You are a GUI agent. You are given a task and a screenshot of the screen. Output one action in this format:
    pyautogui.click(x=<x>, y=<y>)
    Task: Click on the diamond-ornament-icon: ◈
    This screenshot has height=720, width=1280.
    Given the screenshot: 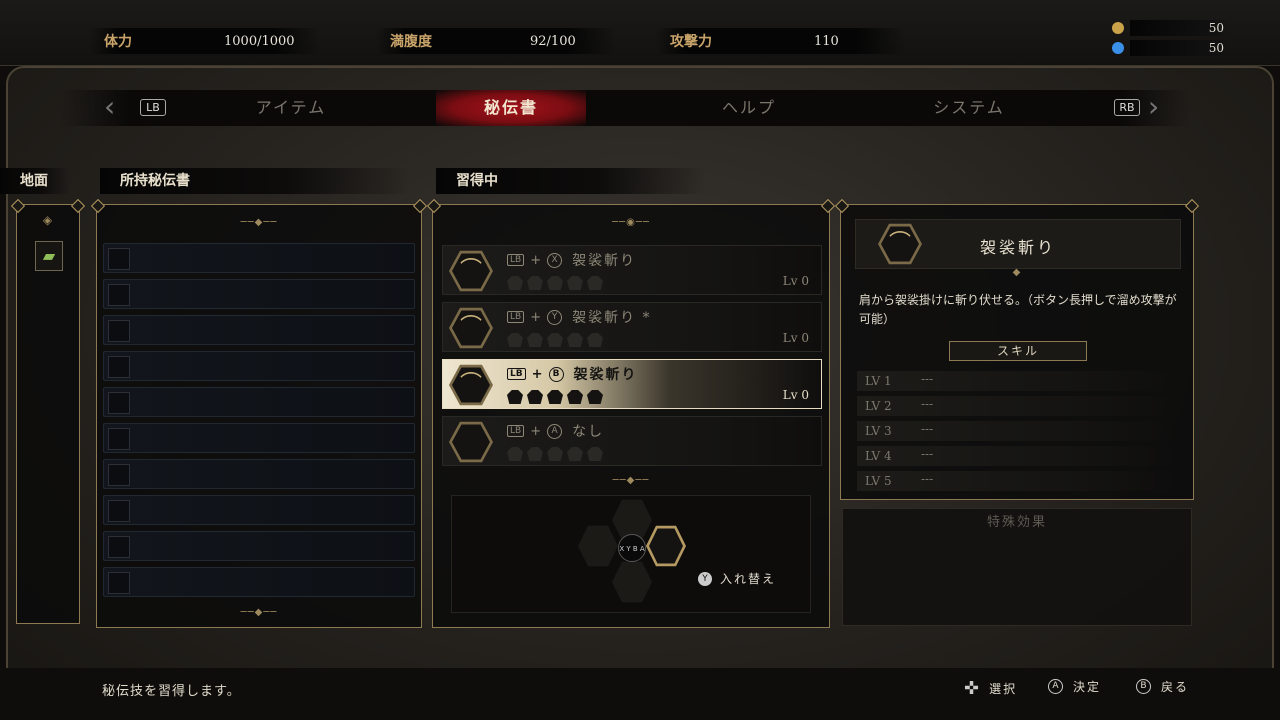 What is the action you would take?
    pyautogui.click(x=48, y=220)
    